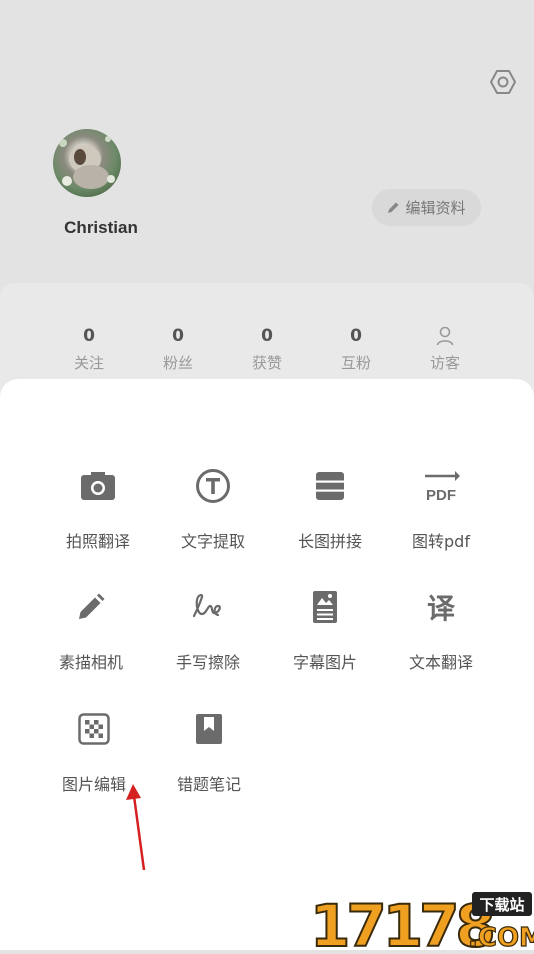 This screenshot has height=954, width=534. Describe the element at coordinates (435, 208) in the screenshot. I see `edit-profile-label: 编辑资料` at that location.